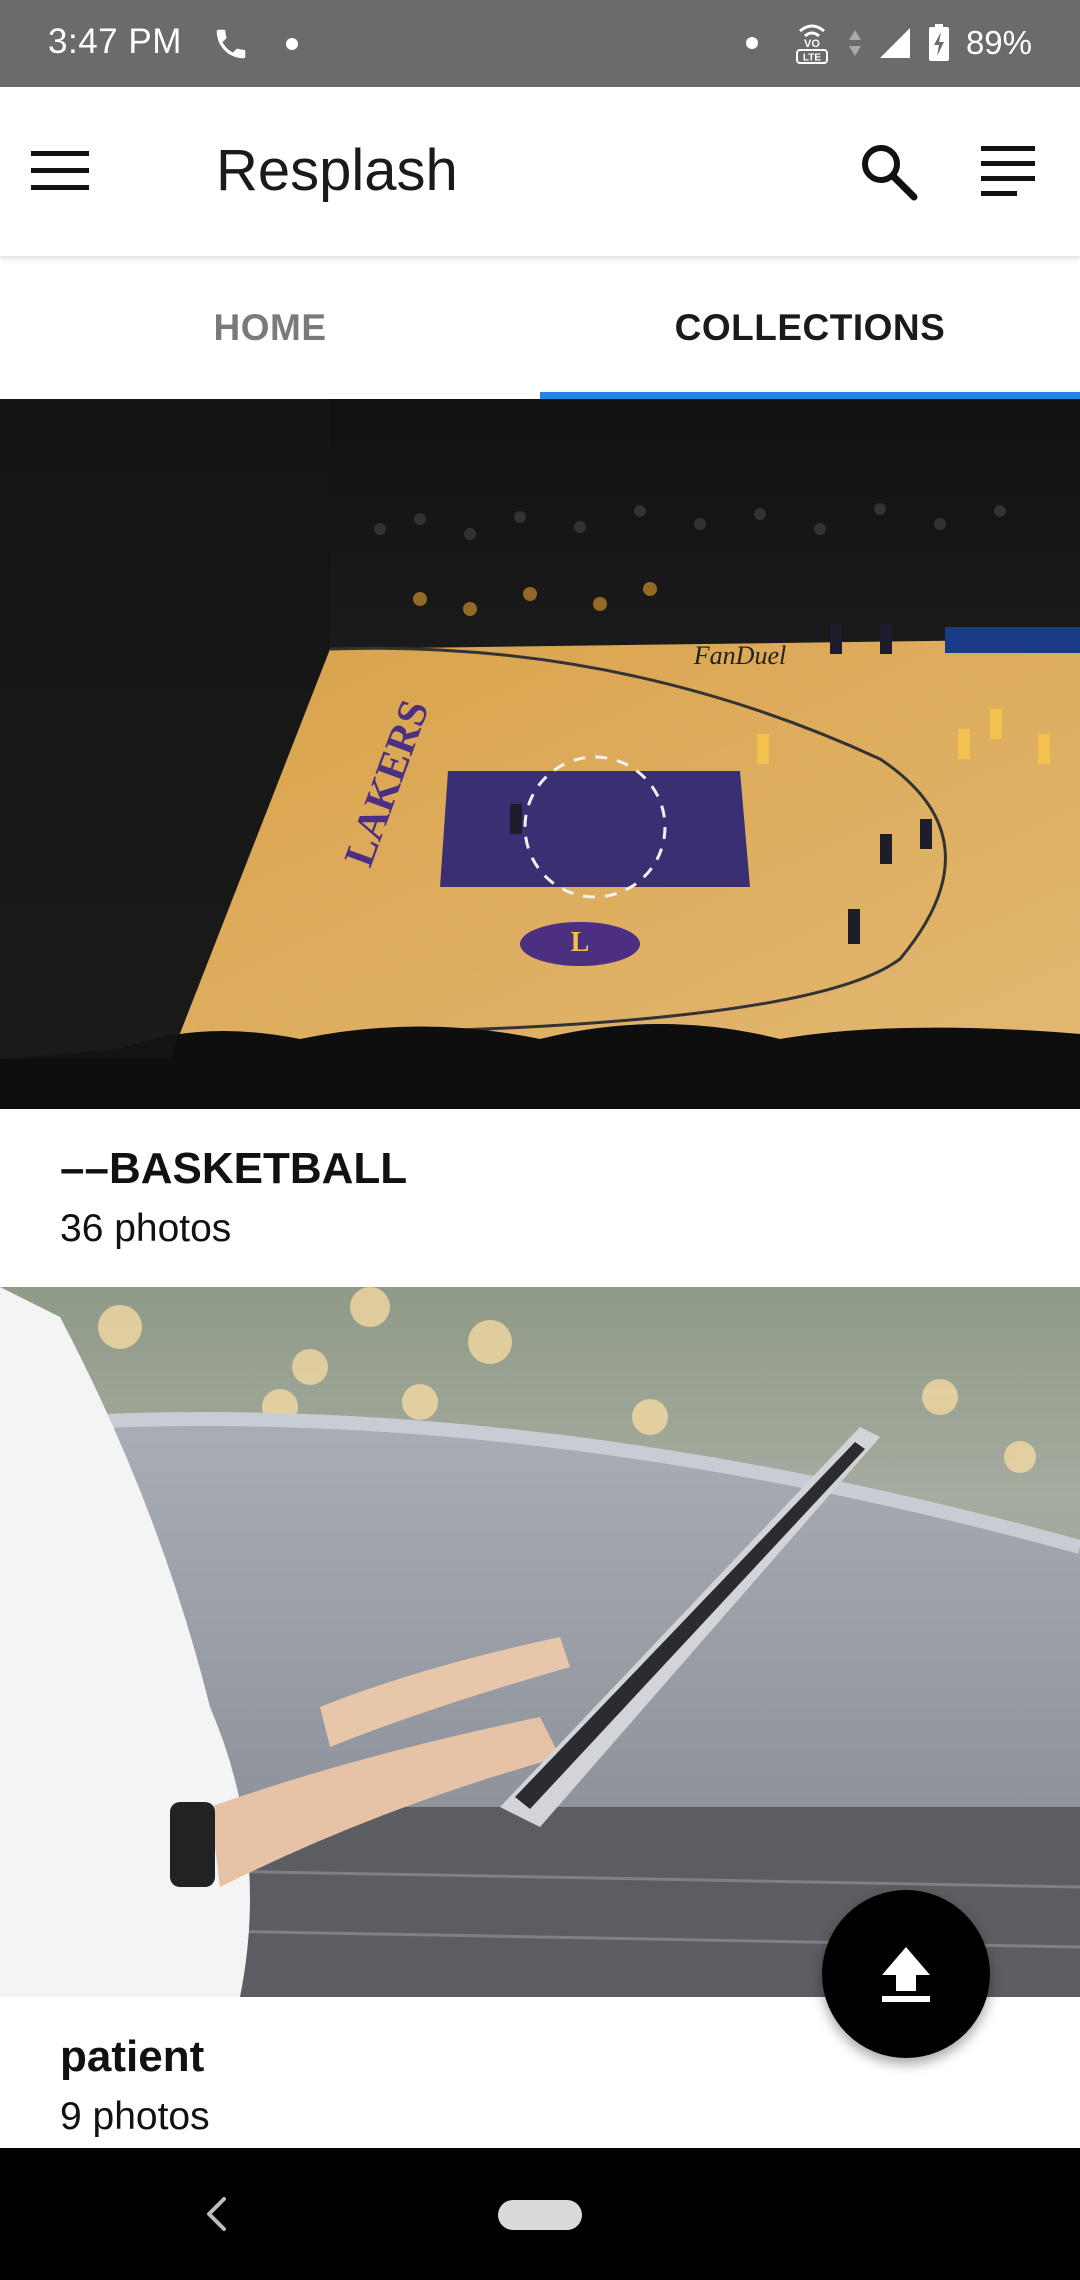  What do you see at coordinates (135, 2116) in the screenshot?
I see `collection-photo-count: 9 photos` at bounding box center [135, 2116].